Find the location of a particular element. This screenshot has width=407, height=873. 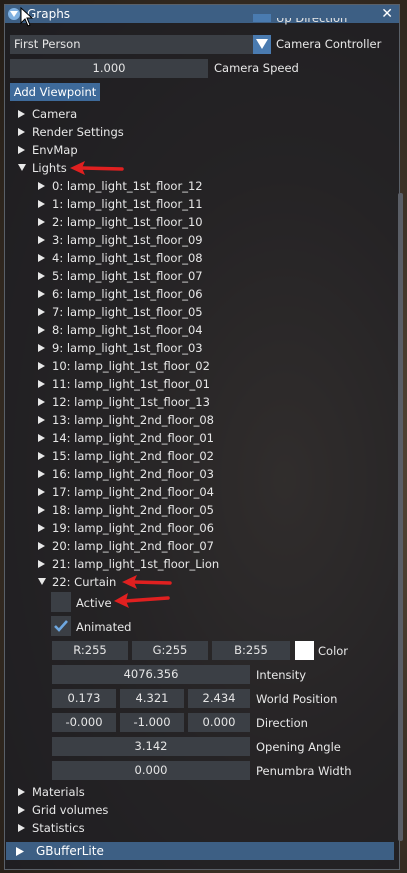

animated-checkbox is located at coordinates (61, 626).